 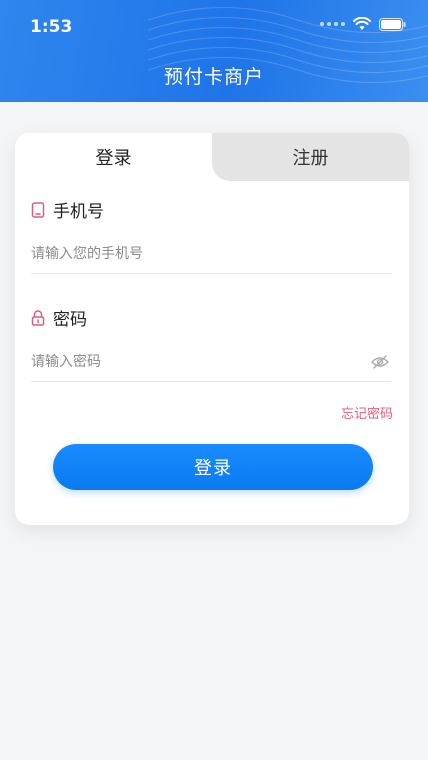 I want to click on phone-input-wrap, so click(x=211, y=254).